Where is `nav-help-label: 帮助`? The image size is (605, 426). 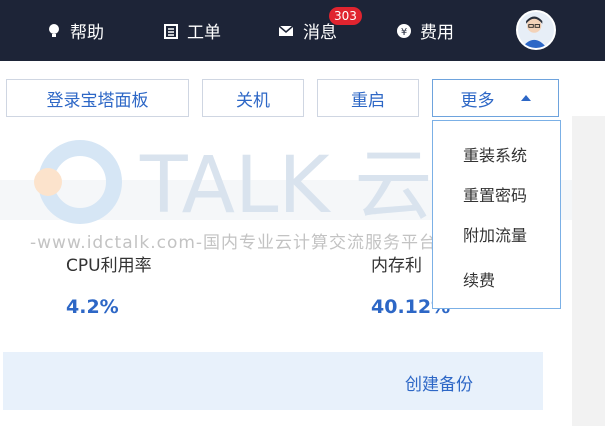
nav-help-label: 帮助 is located at coordinates (87, 33).